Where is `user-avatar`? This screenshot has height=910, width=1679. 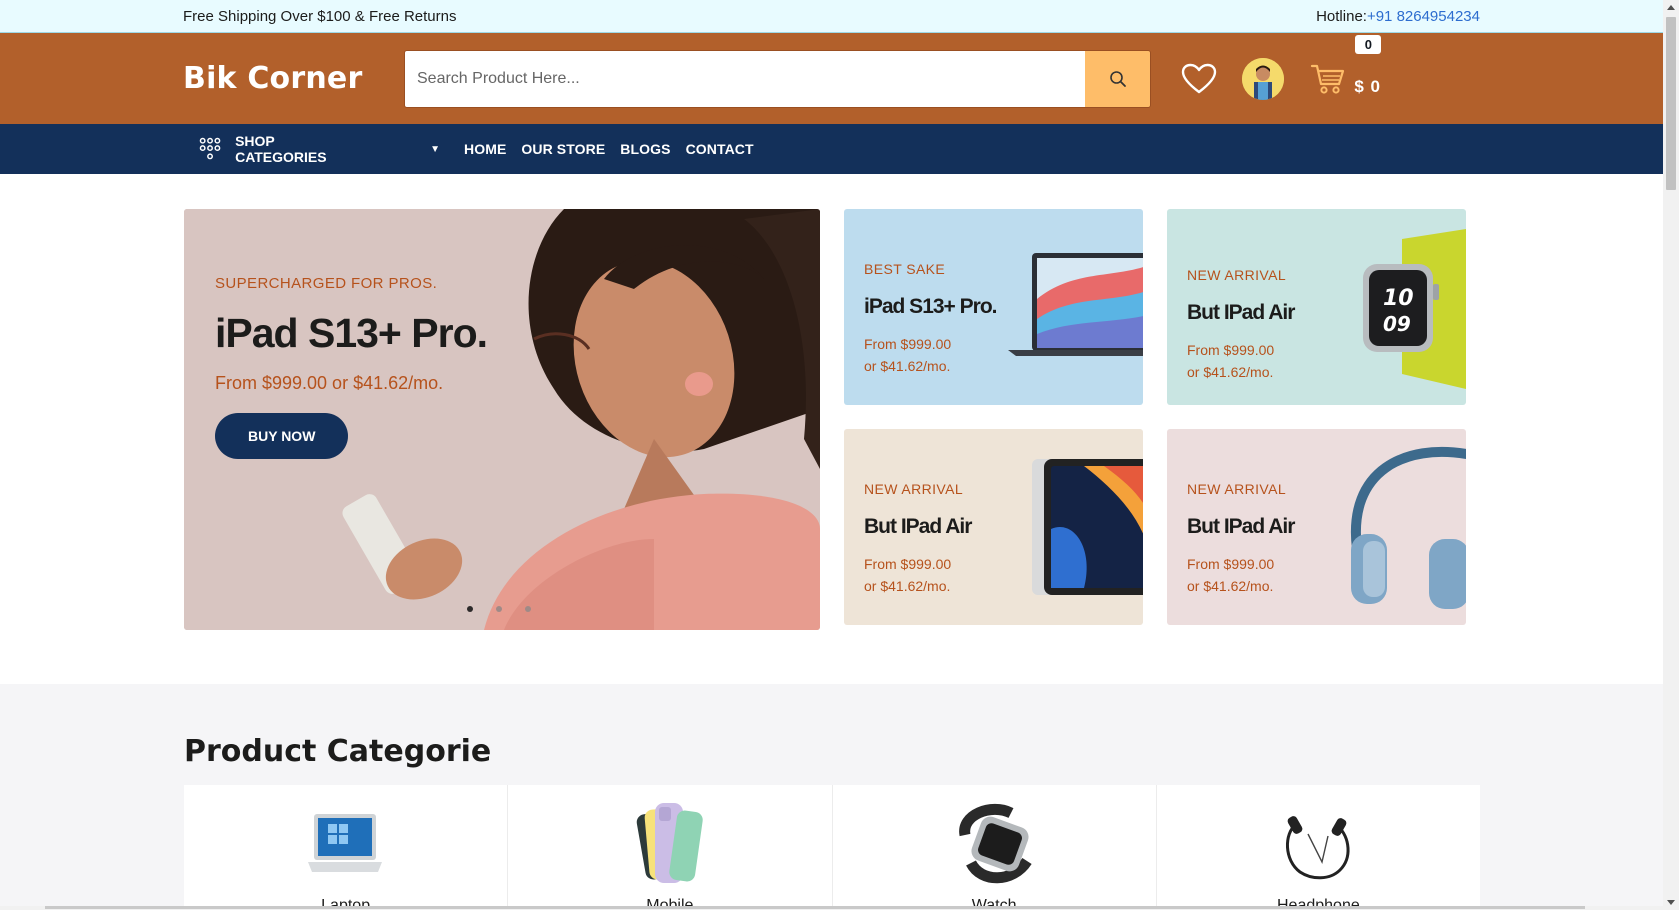
user-avatar is located at coordinates (1263, 78).